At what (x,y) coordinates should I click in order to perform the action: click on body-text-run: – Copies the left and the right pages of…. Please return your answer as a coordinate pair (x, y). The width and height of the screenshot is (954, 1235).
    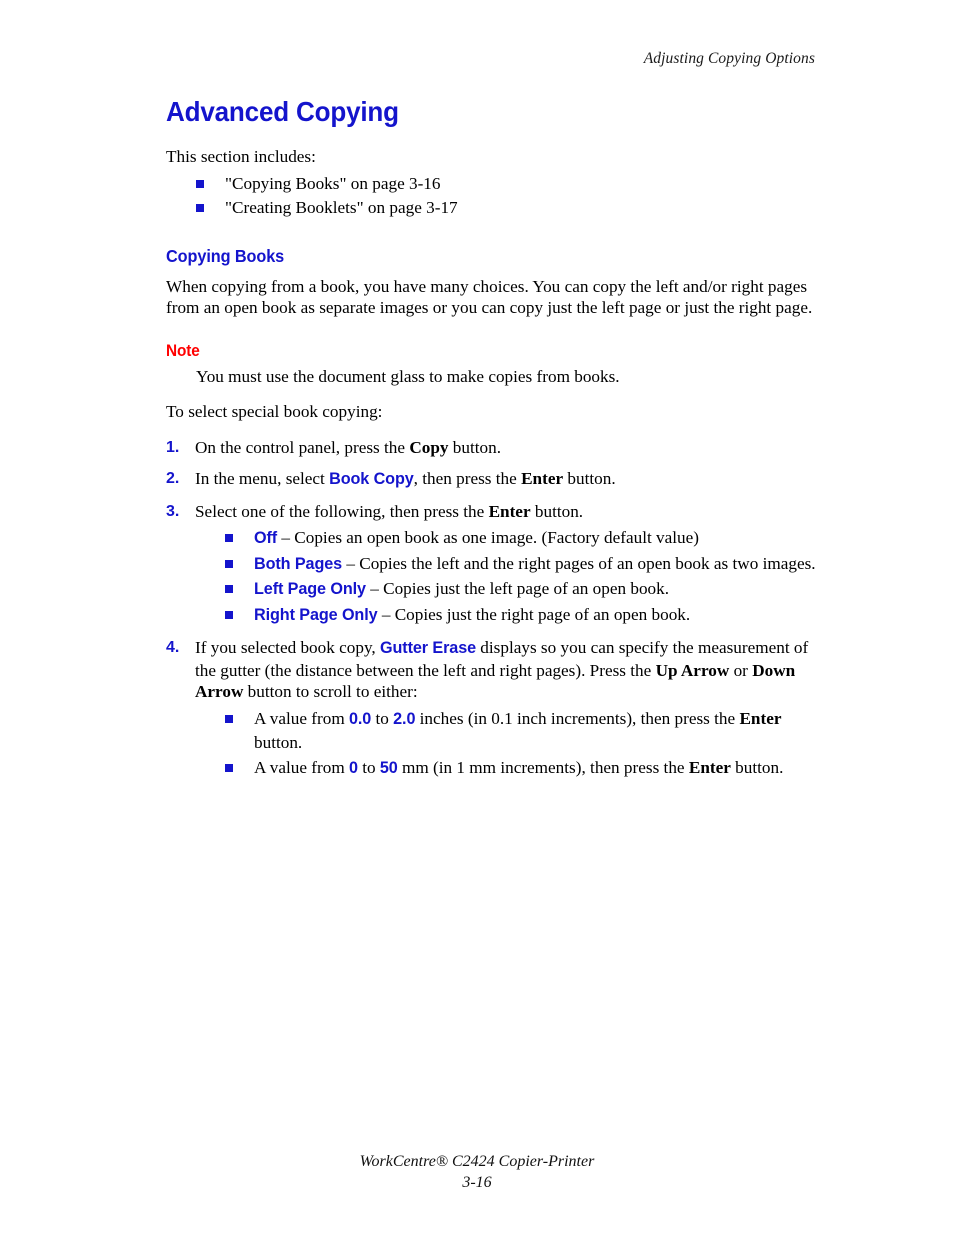
    Looking at the image, I should click on (579, 563).